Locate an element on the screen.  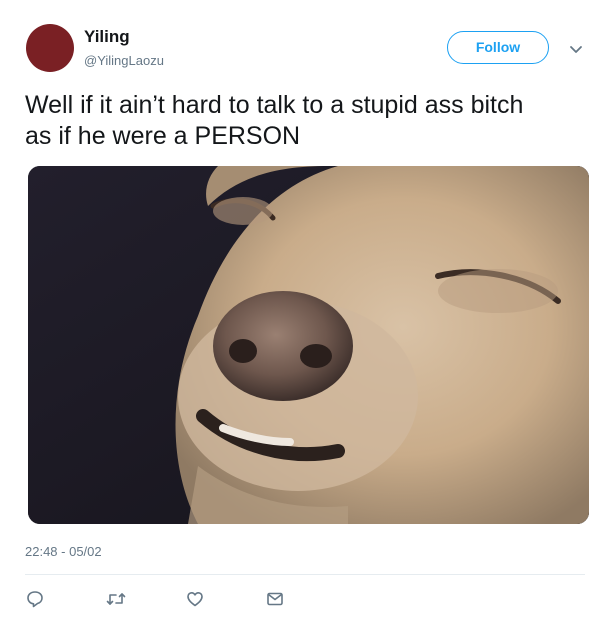
divider is located at coordinates (305, 574).